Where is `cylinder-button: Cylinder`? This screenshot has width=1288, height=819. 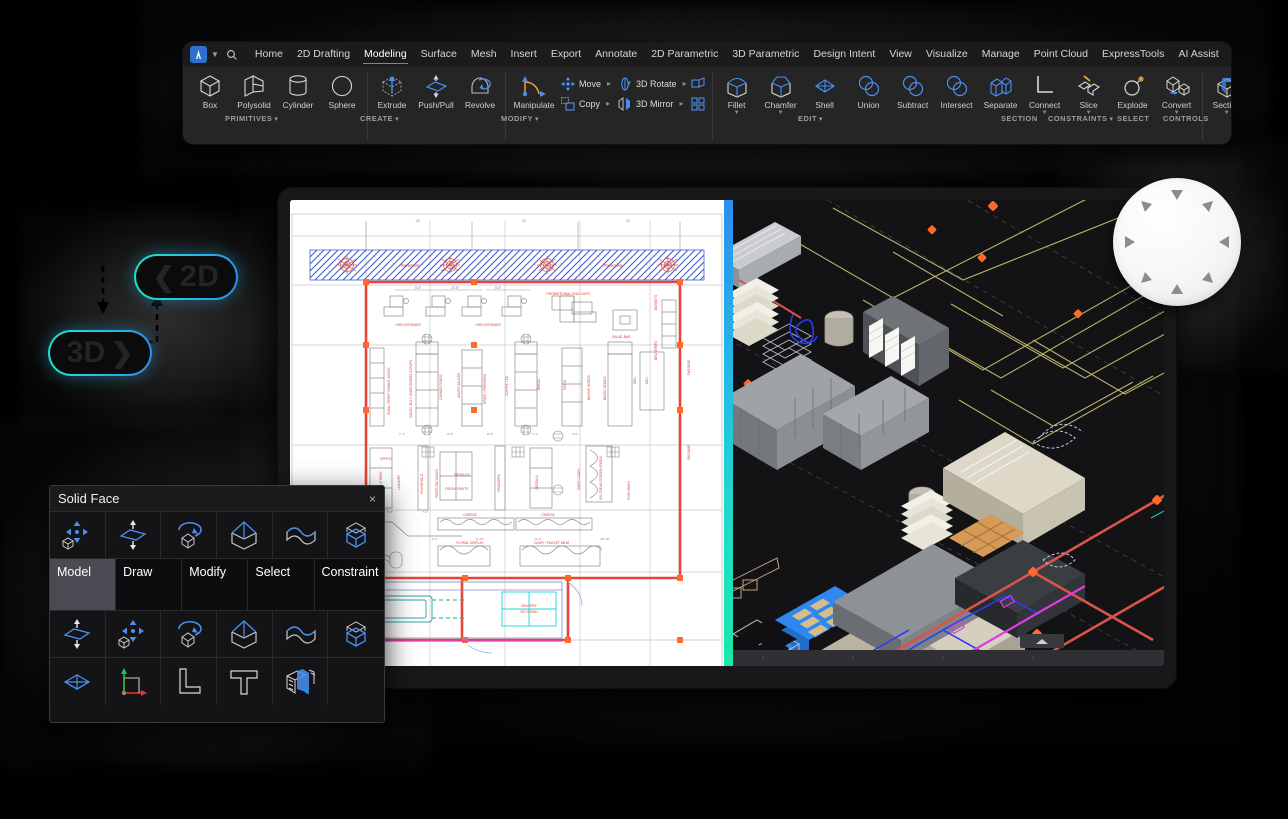 cylinder-button: Cylinder is located at coordinates (298, 88).